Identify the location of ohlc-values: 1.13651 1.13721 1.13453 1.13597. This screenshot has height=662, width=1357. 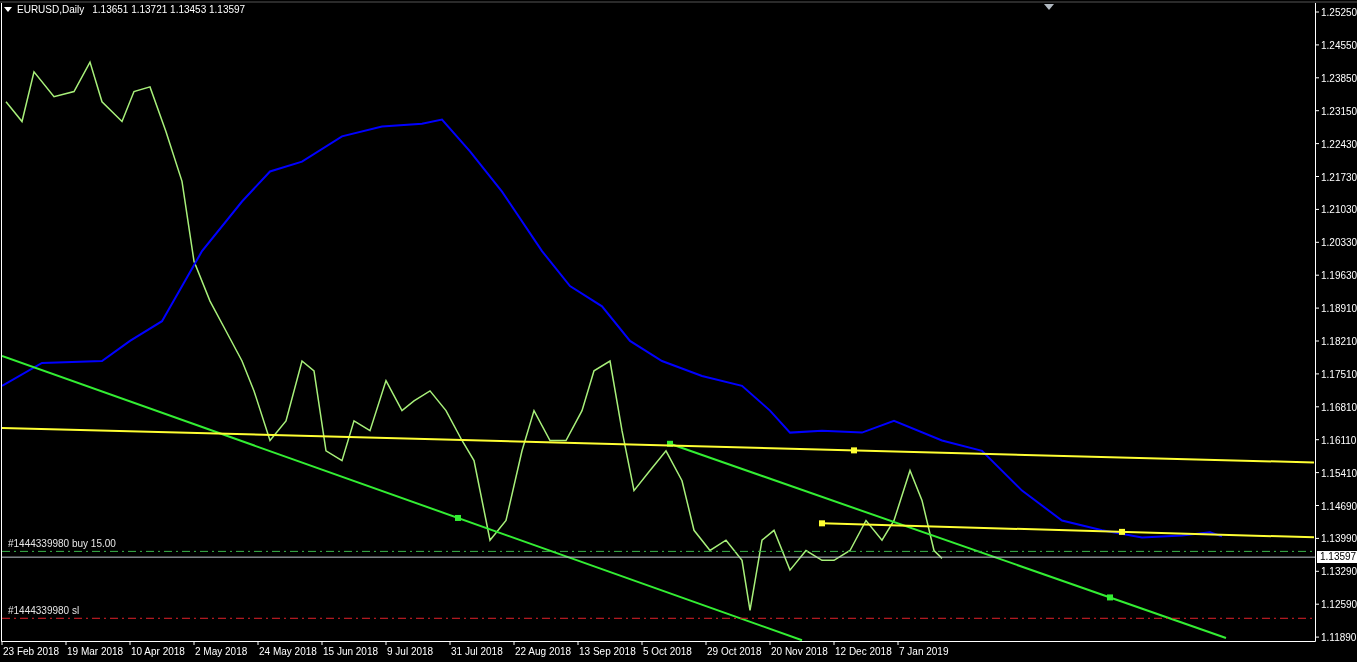
(169, 10).